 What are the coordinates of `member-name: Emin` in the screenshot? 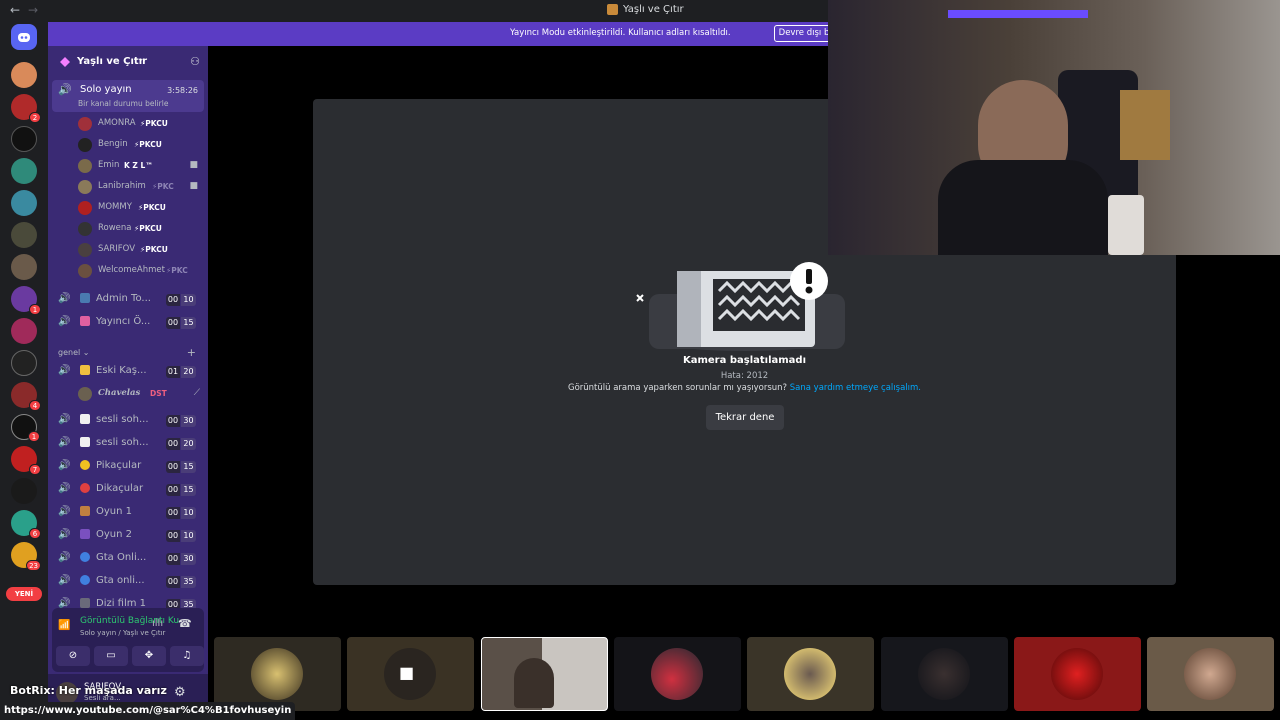 It's located at (109, 165).